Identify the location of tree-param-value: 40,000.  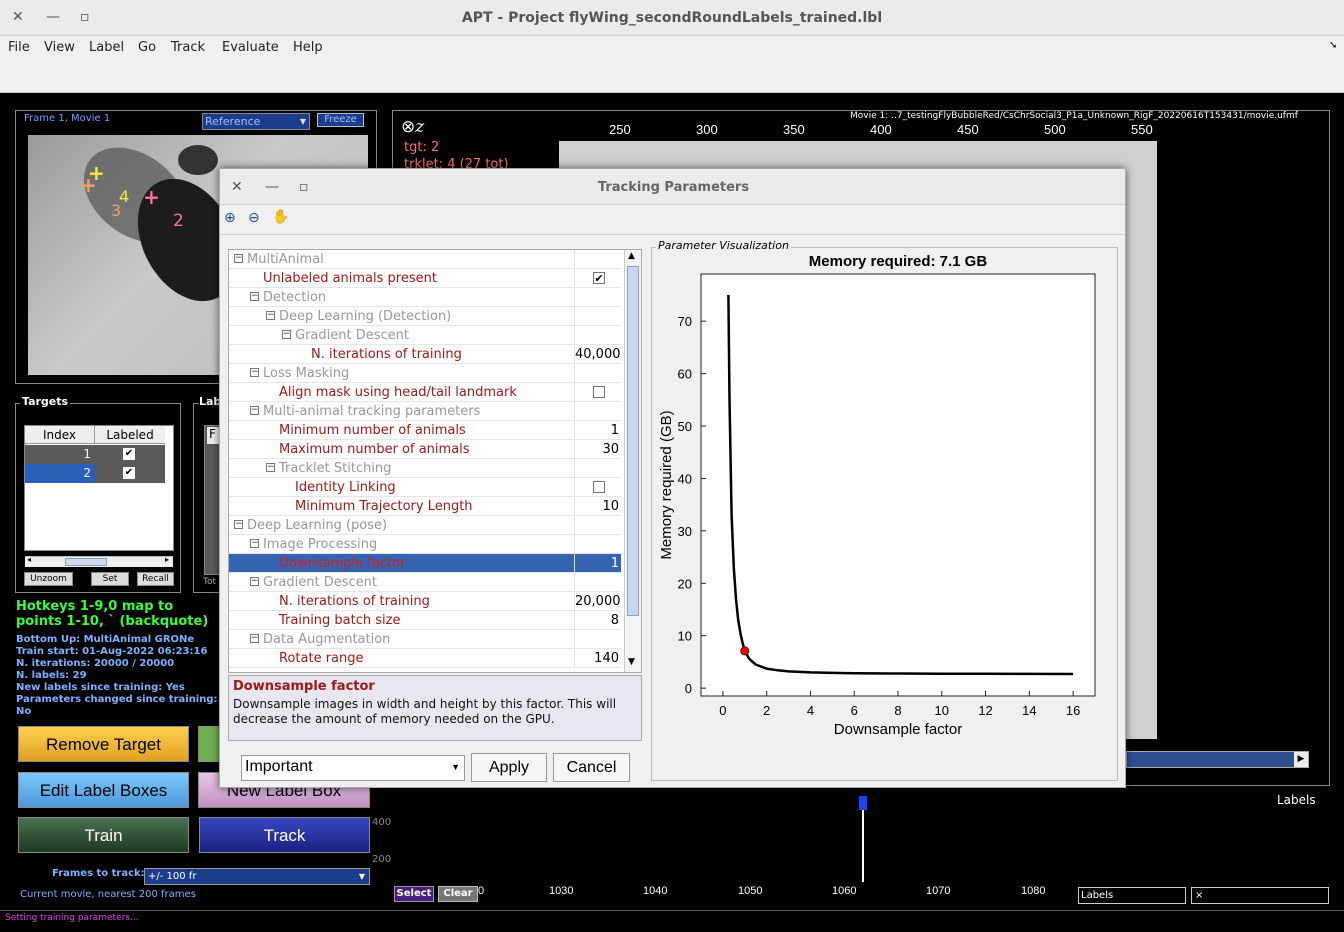
(597, 354).